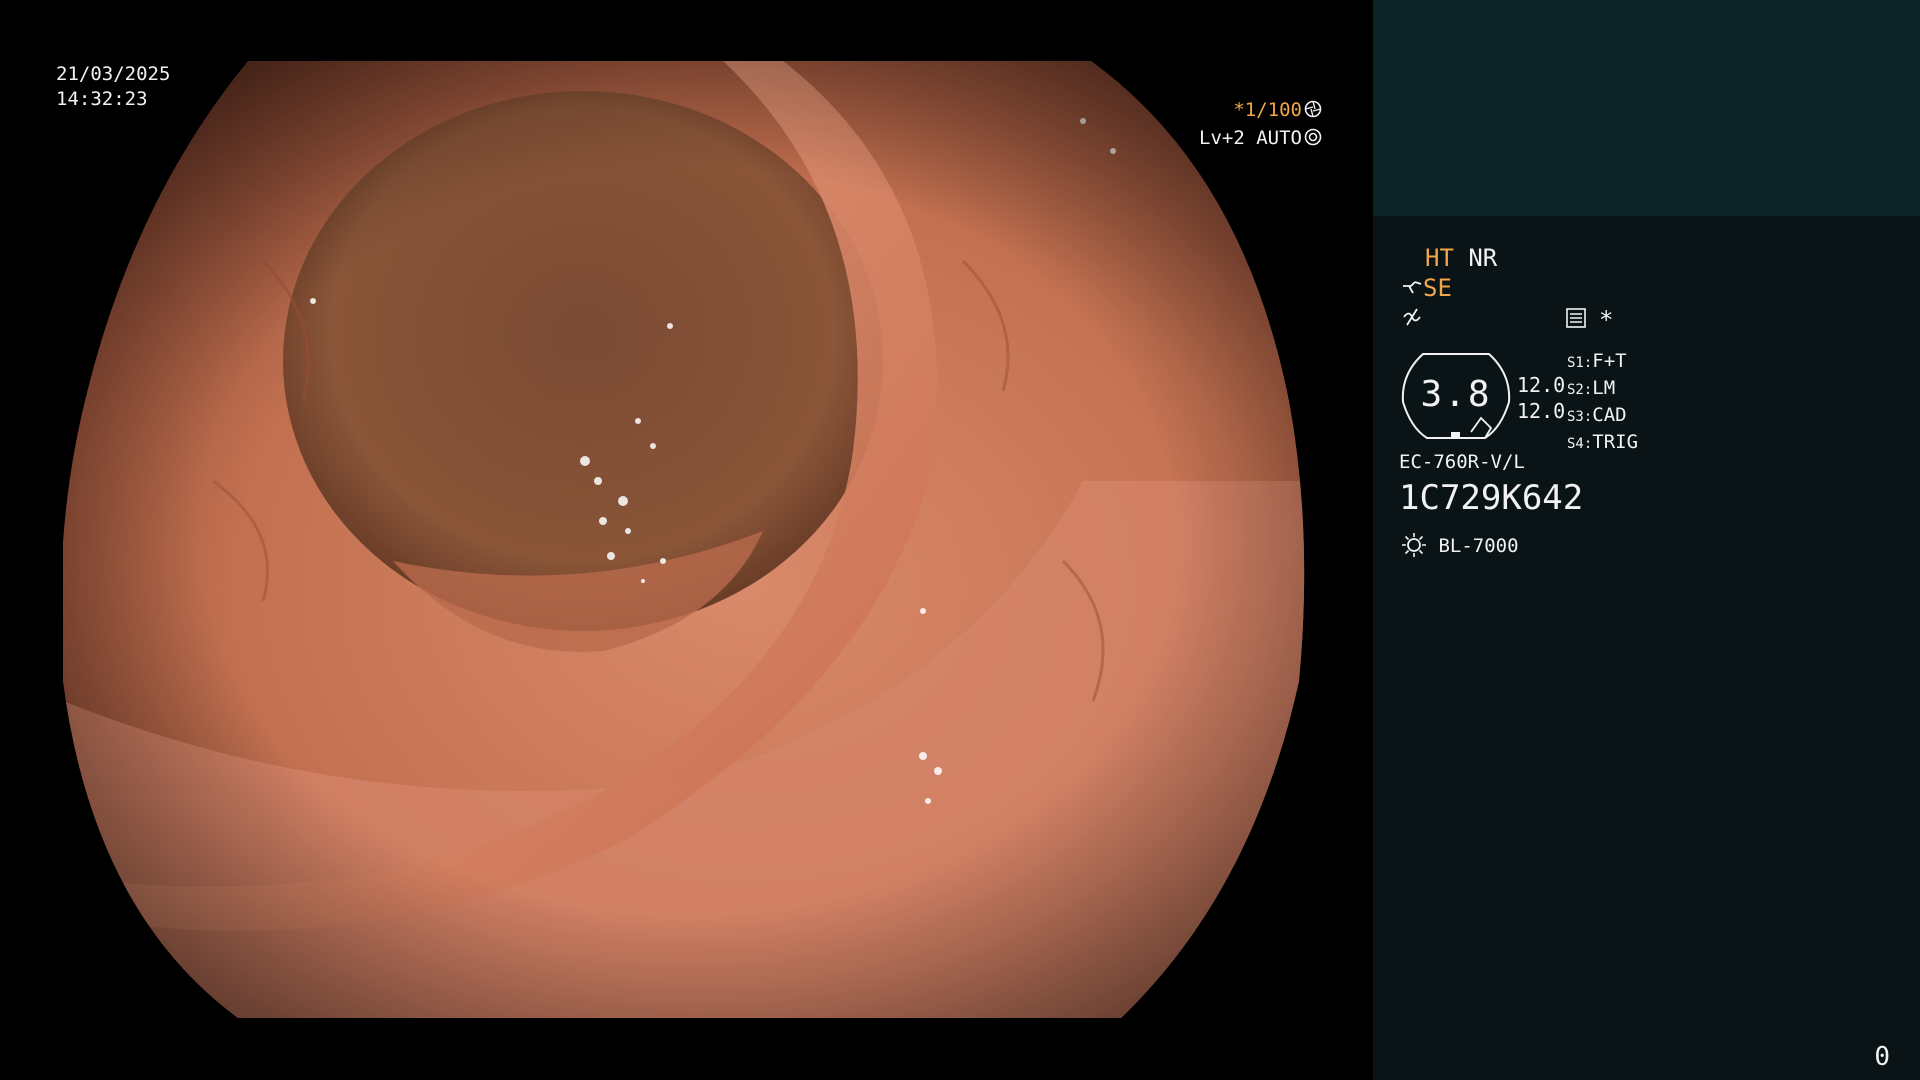 The height and width of the screenshot is (1080, 1920). What do you see at coordinates (113, 87) in the screenshot?
I see `datetime: 21/03/2025 14:32:23` at bounding box center [113, 87].